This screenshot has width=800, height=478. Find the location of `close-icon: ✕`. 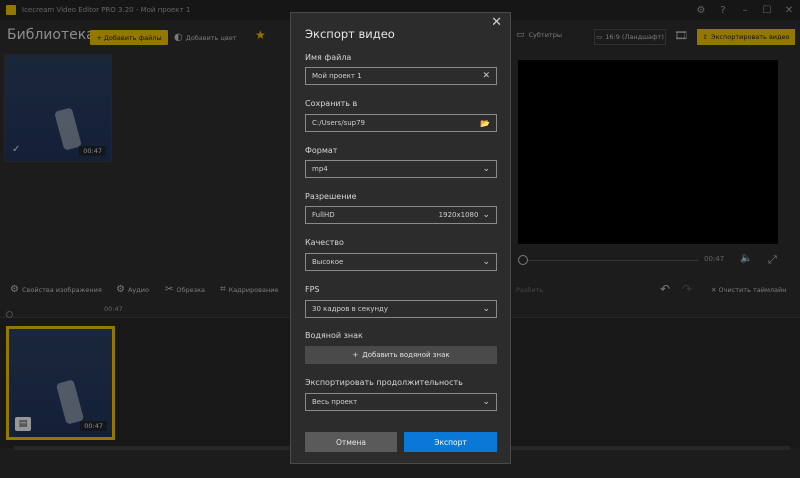

close-icon: ✕ is located at coordinates (496, 22).